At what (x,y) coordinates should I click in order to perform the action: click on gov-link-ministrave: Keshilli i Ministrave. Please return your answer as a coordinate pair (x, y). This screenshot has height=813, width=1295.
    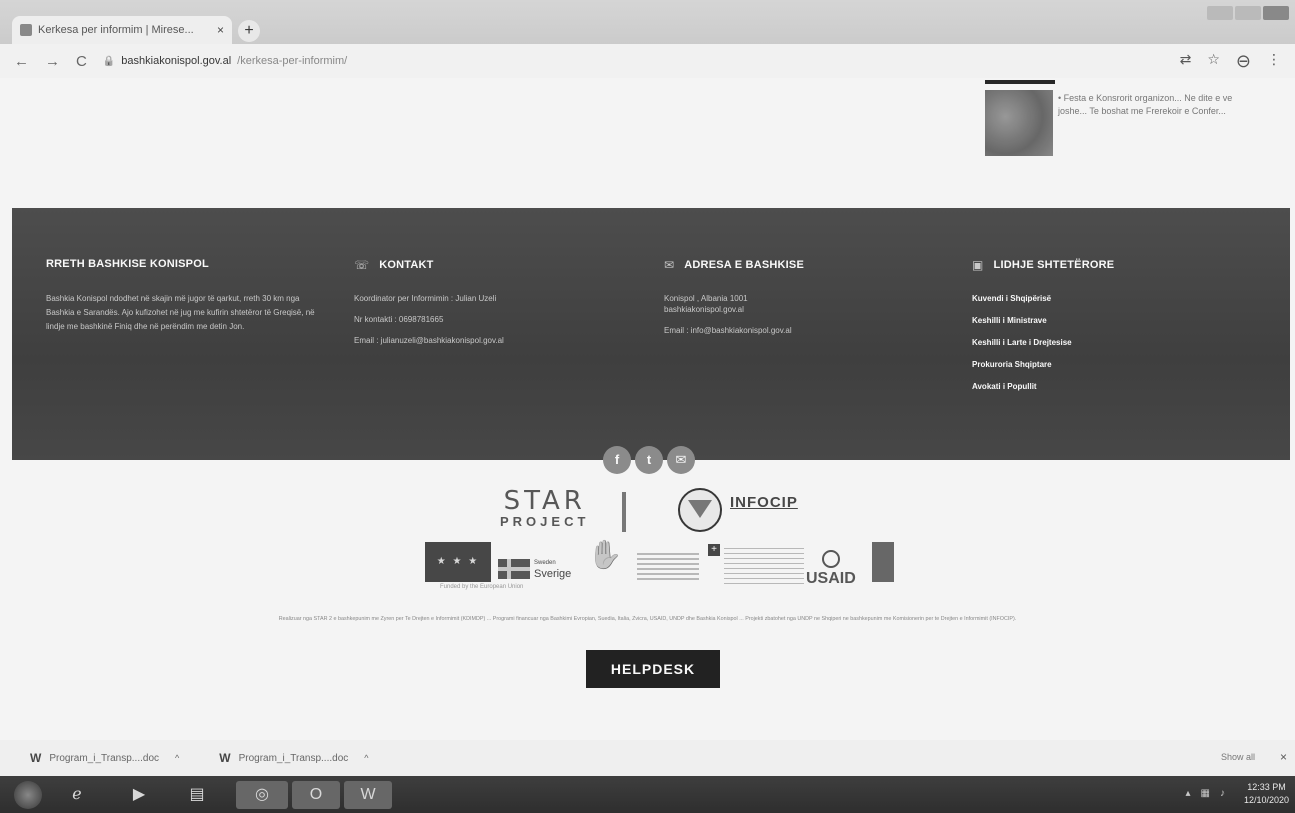
    Looking at the image, I should click on (1072, 320).